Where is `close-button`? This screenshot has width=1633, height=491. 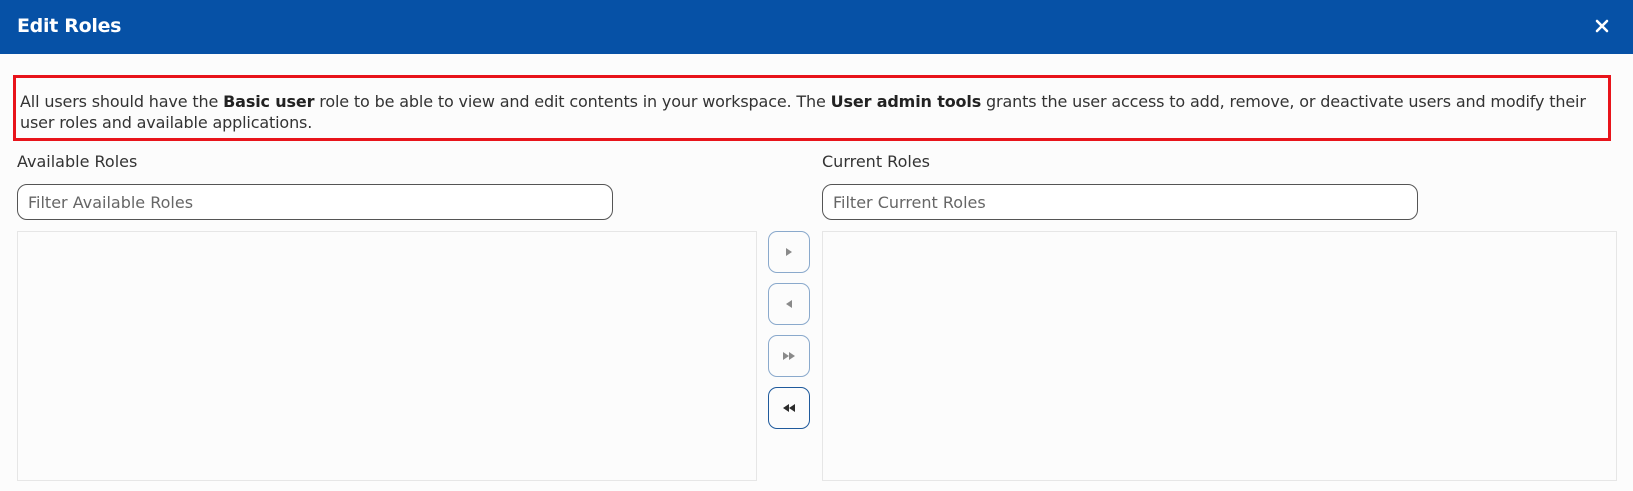 close-button is located at coordinates (1602, 26).